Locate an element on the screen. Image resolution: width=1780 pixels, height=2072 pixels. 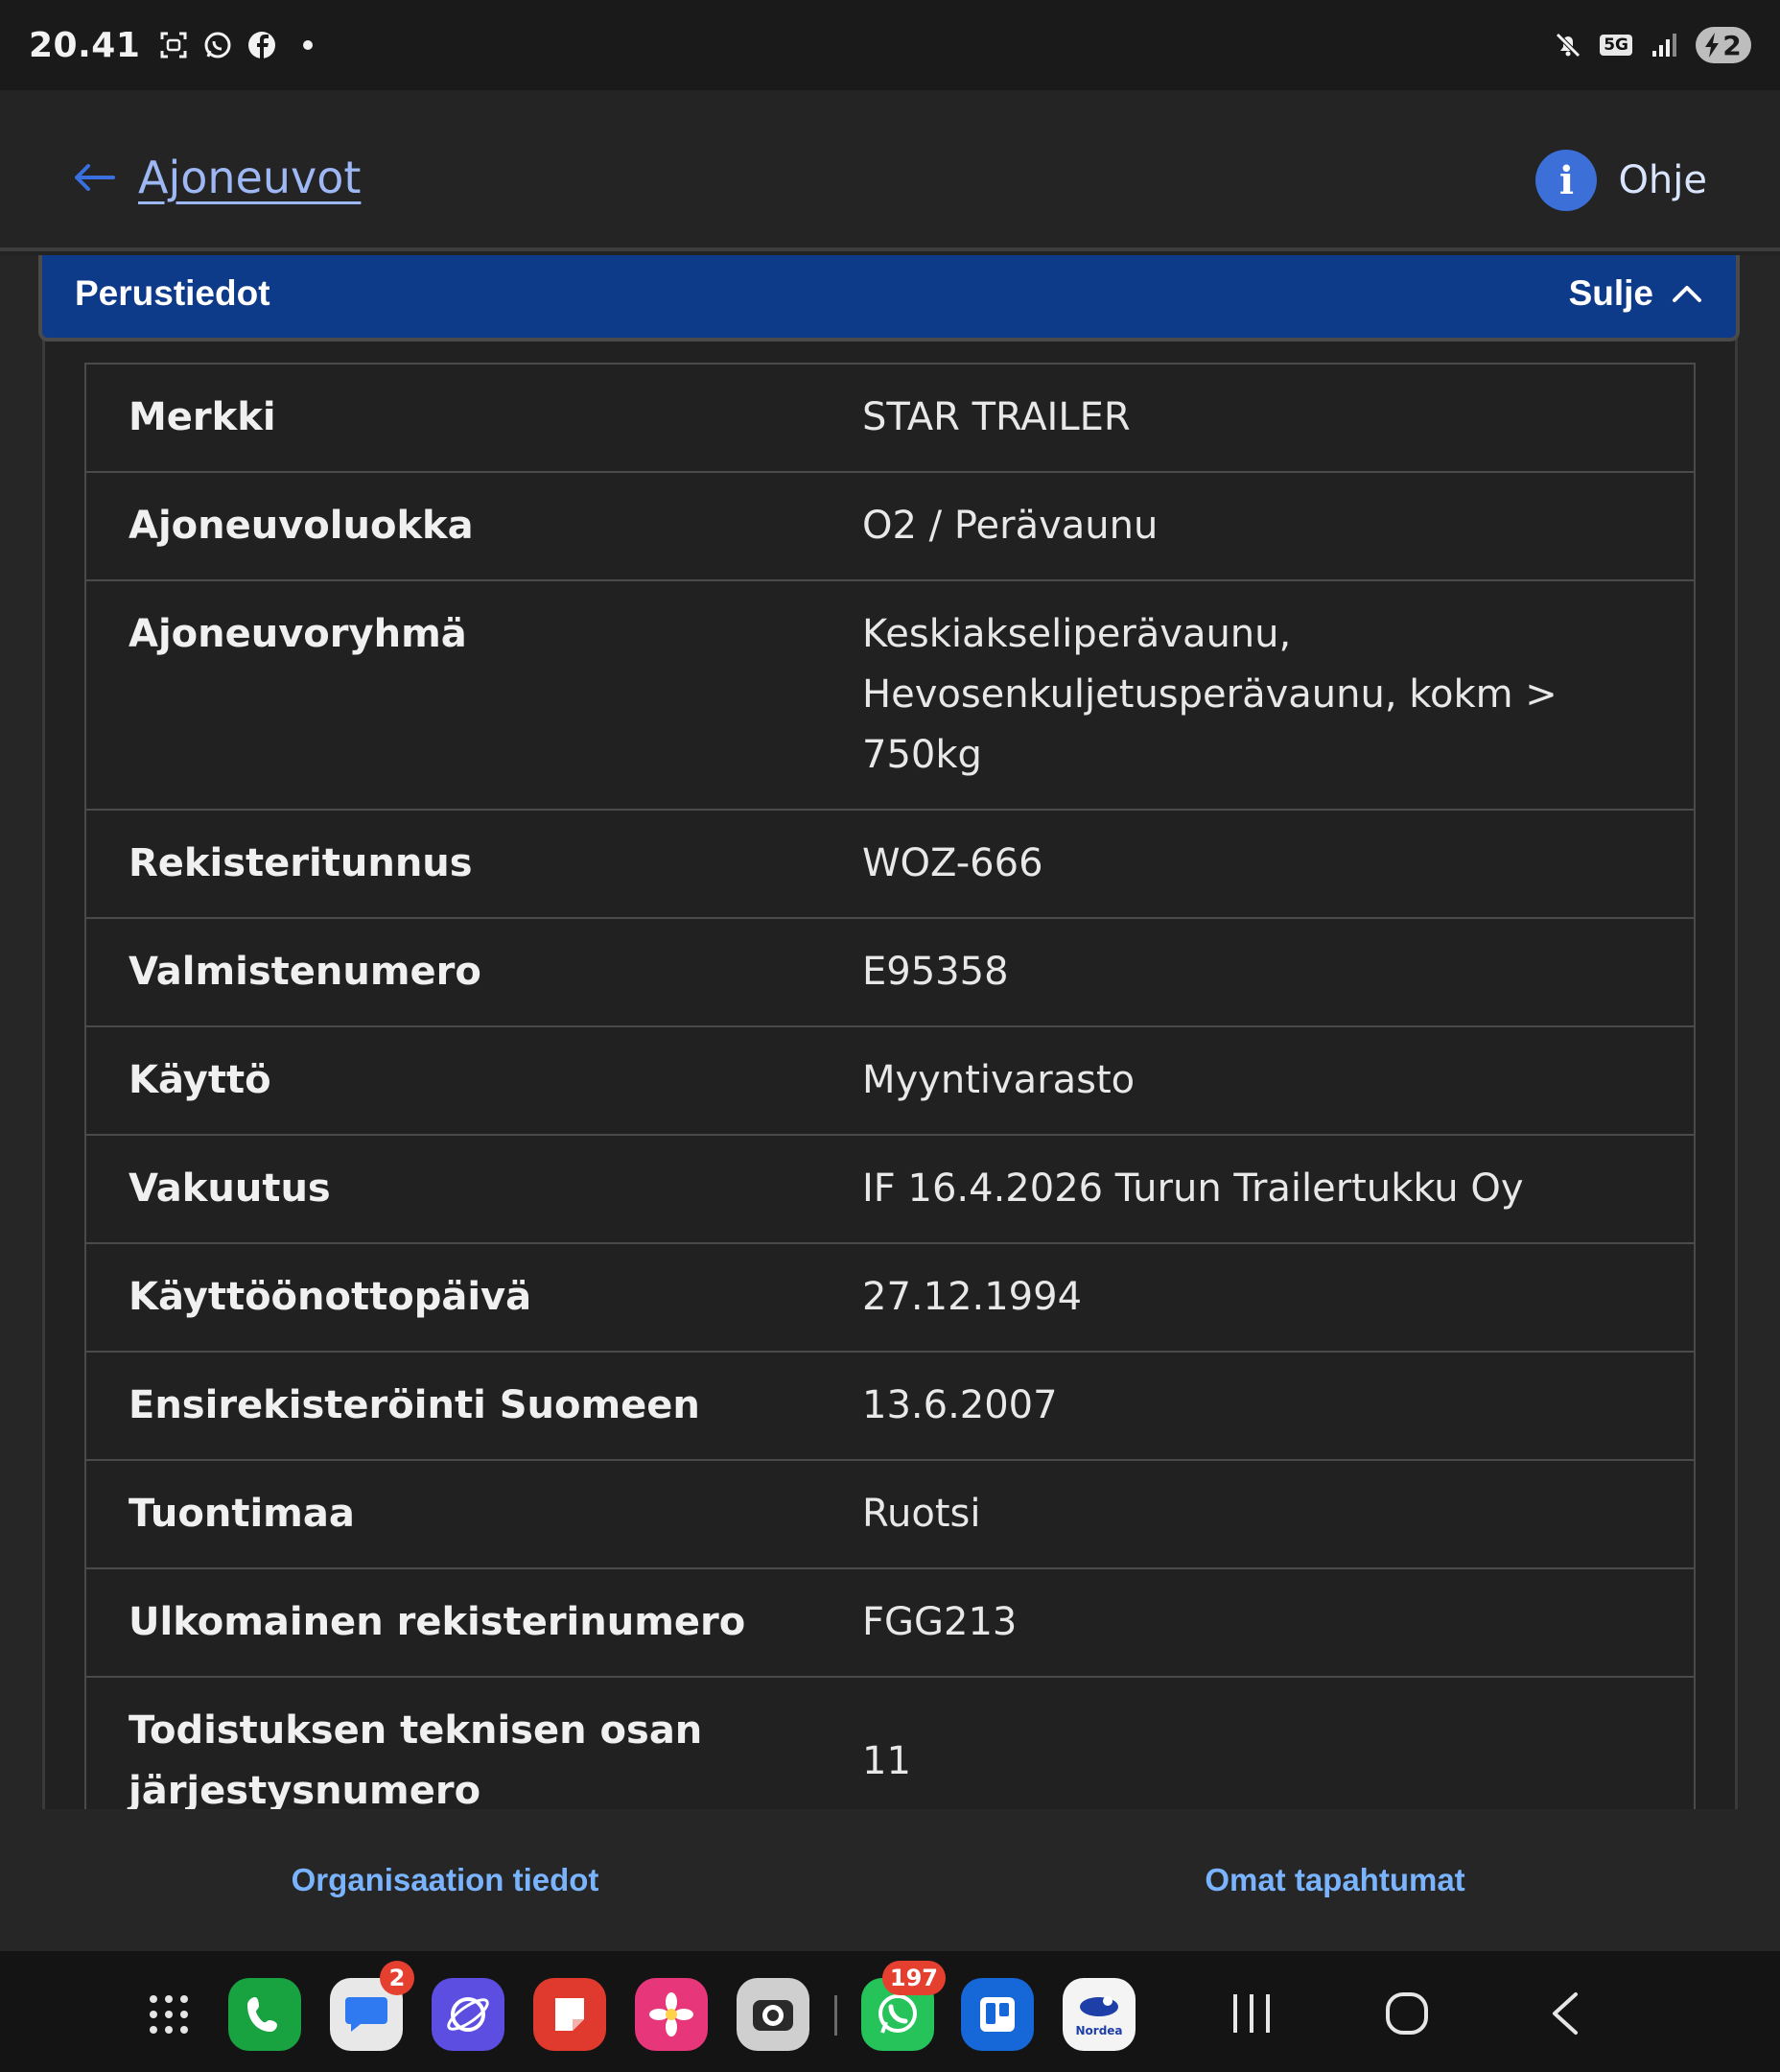
table-row: Ajoneuvoluokka O2 / Perävaunu is located at coordinates (890, 527).